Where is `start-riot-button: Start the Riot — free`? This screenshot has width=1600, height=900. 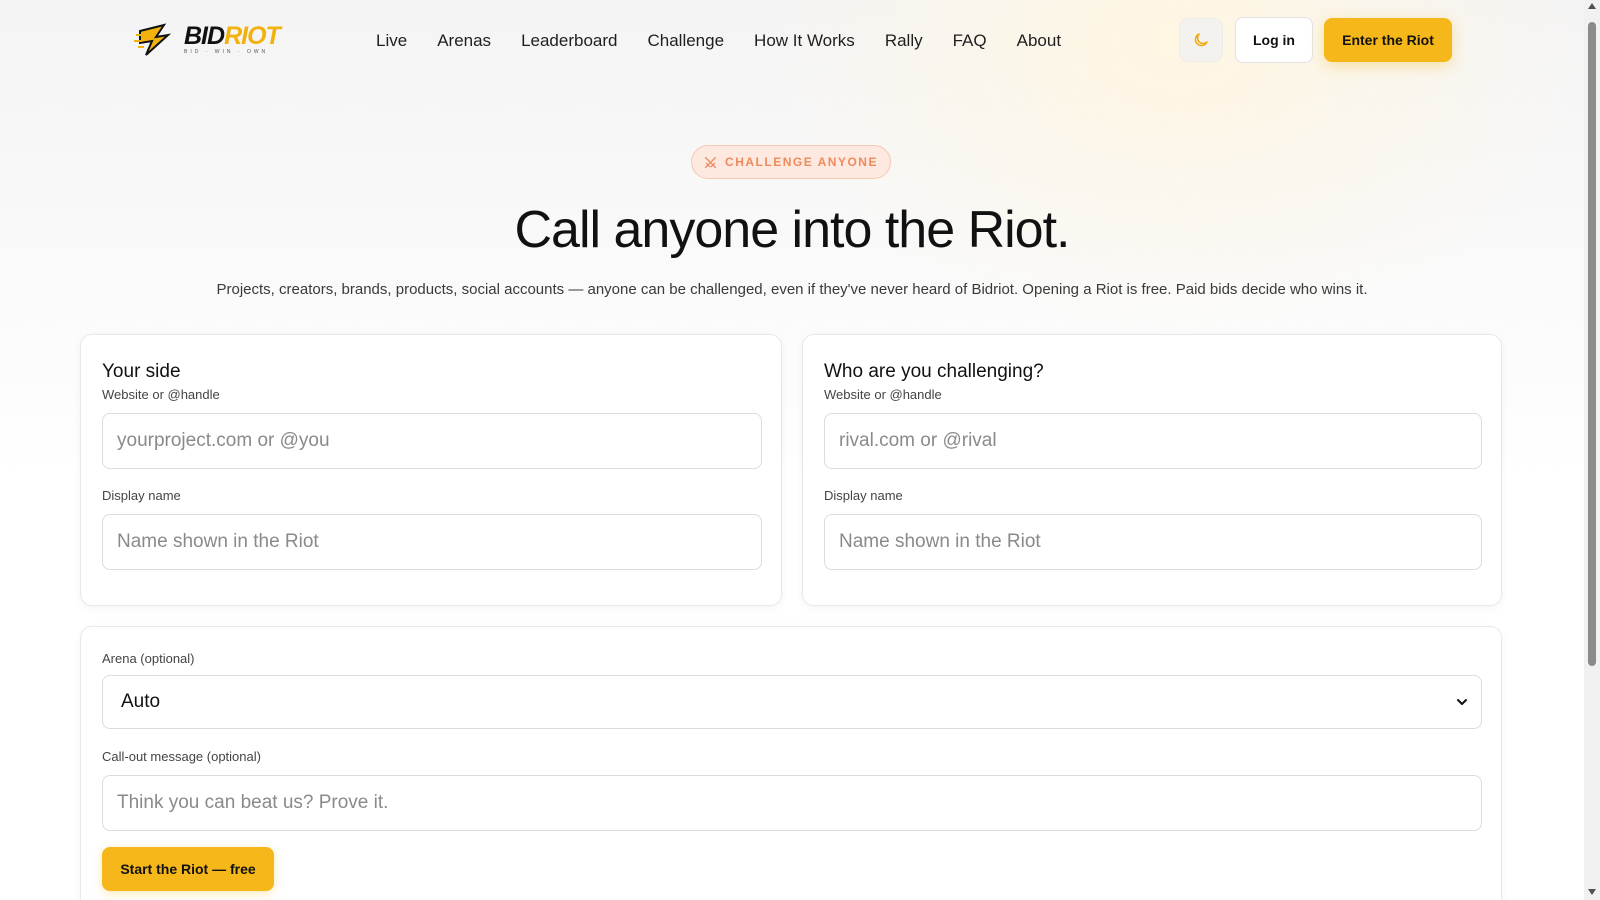
start-riot-button: Start the Riot — free is located at coordinates (188, 869).